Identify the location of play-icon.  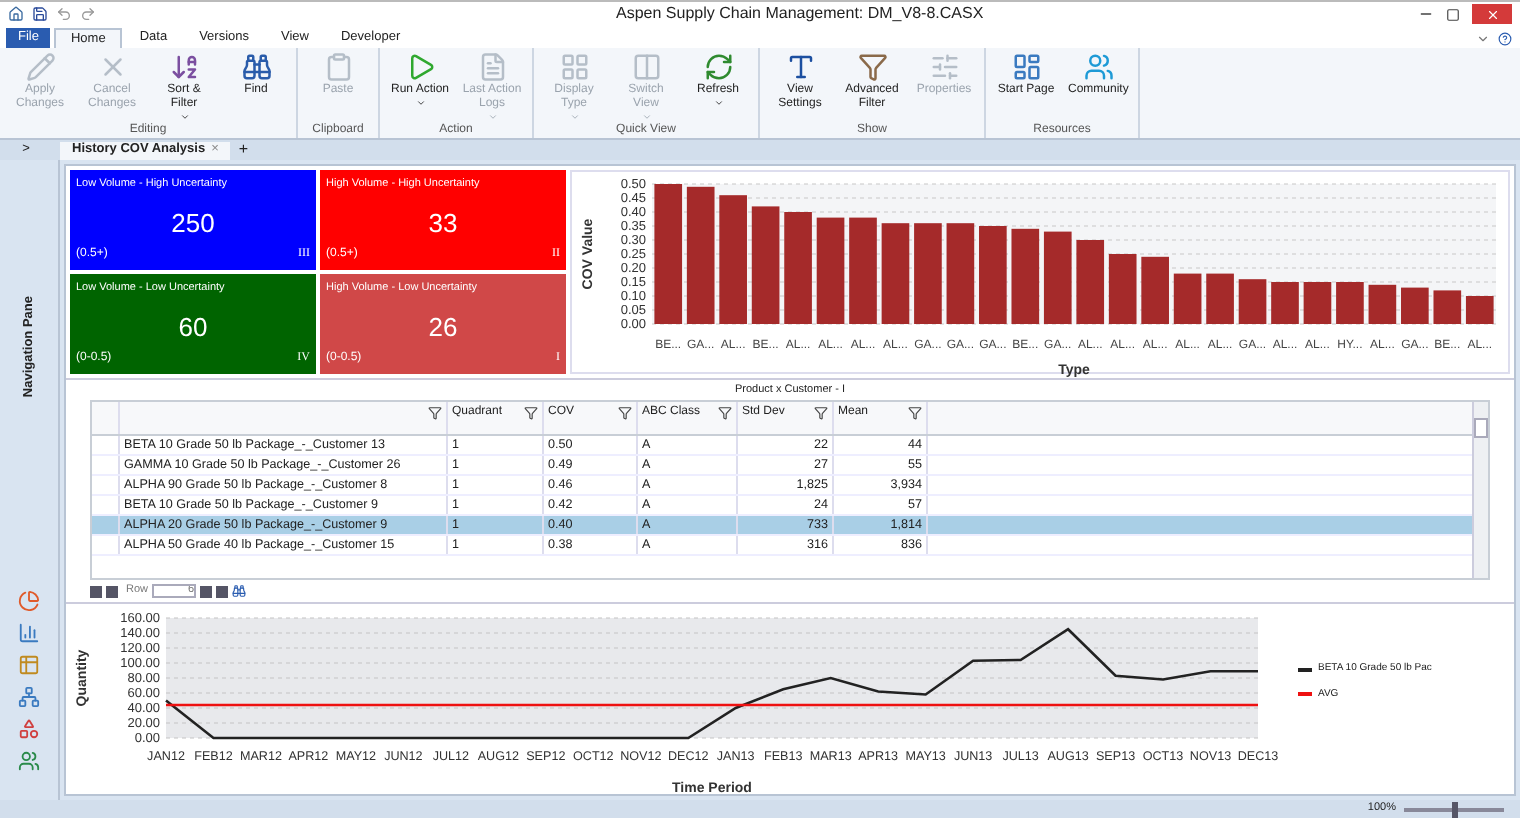
(420, 67).